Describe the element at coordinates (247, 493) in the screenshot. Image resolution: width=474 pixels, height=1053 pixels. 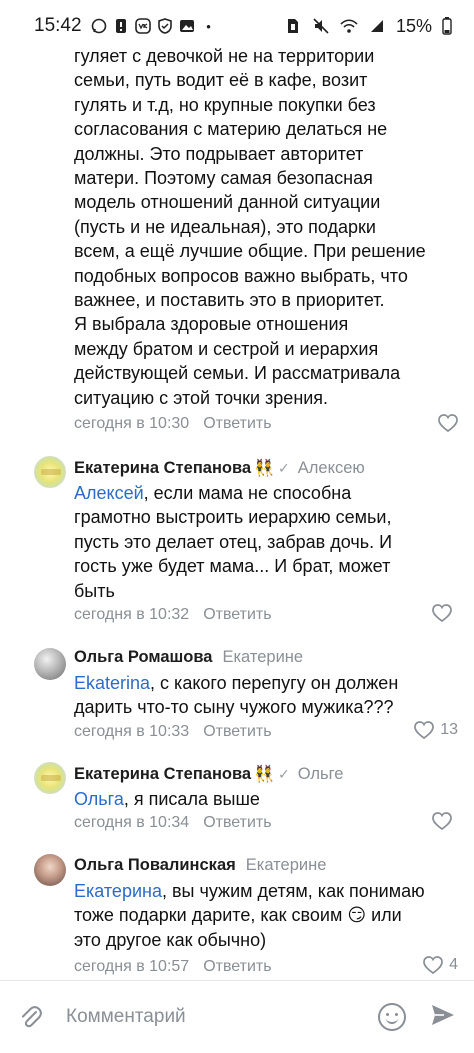
I see `comment-line: , если мама не способна` at that location.